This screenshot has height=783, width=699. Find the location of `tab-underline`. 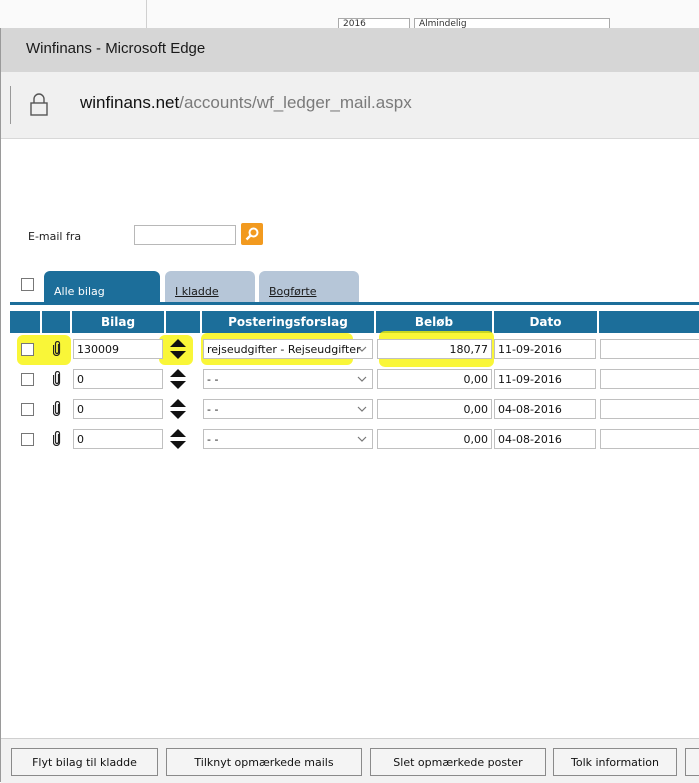

tab-underline is located at coordinates (354, 303).